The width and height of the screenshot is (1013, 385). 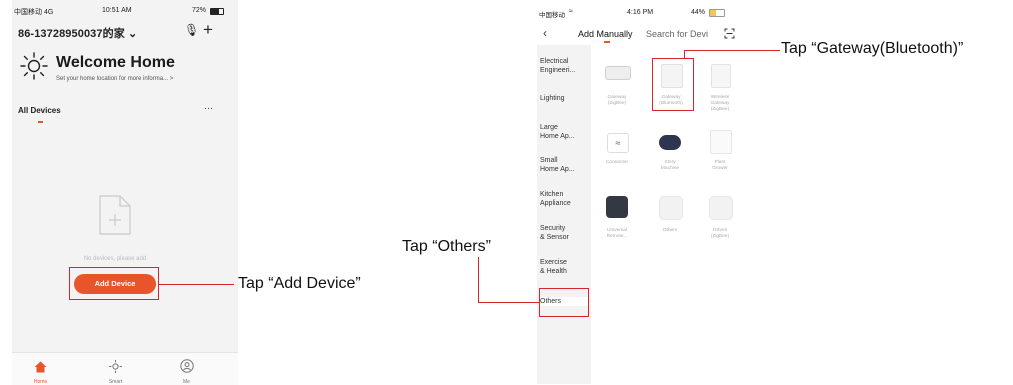 I want to click on highlight-others, so click(x=564, y=302).